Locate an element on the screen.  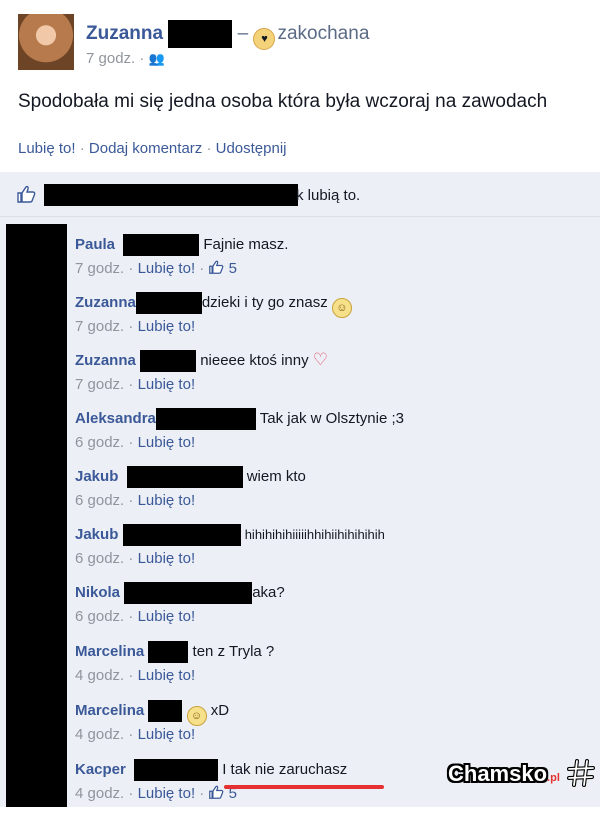
share-link: Udostępnij is located at coordinates (251, 148).